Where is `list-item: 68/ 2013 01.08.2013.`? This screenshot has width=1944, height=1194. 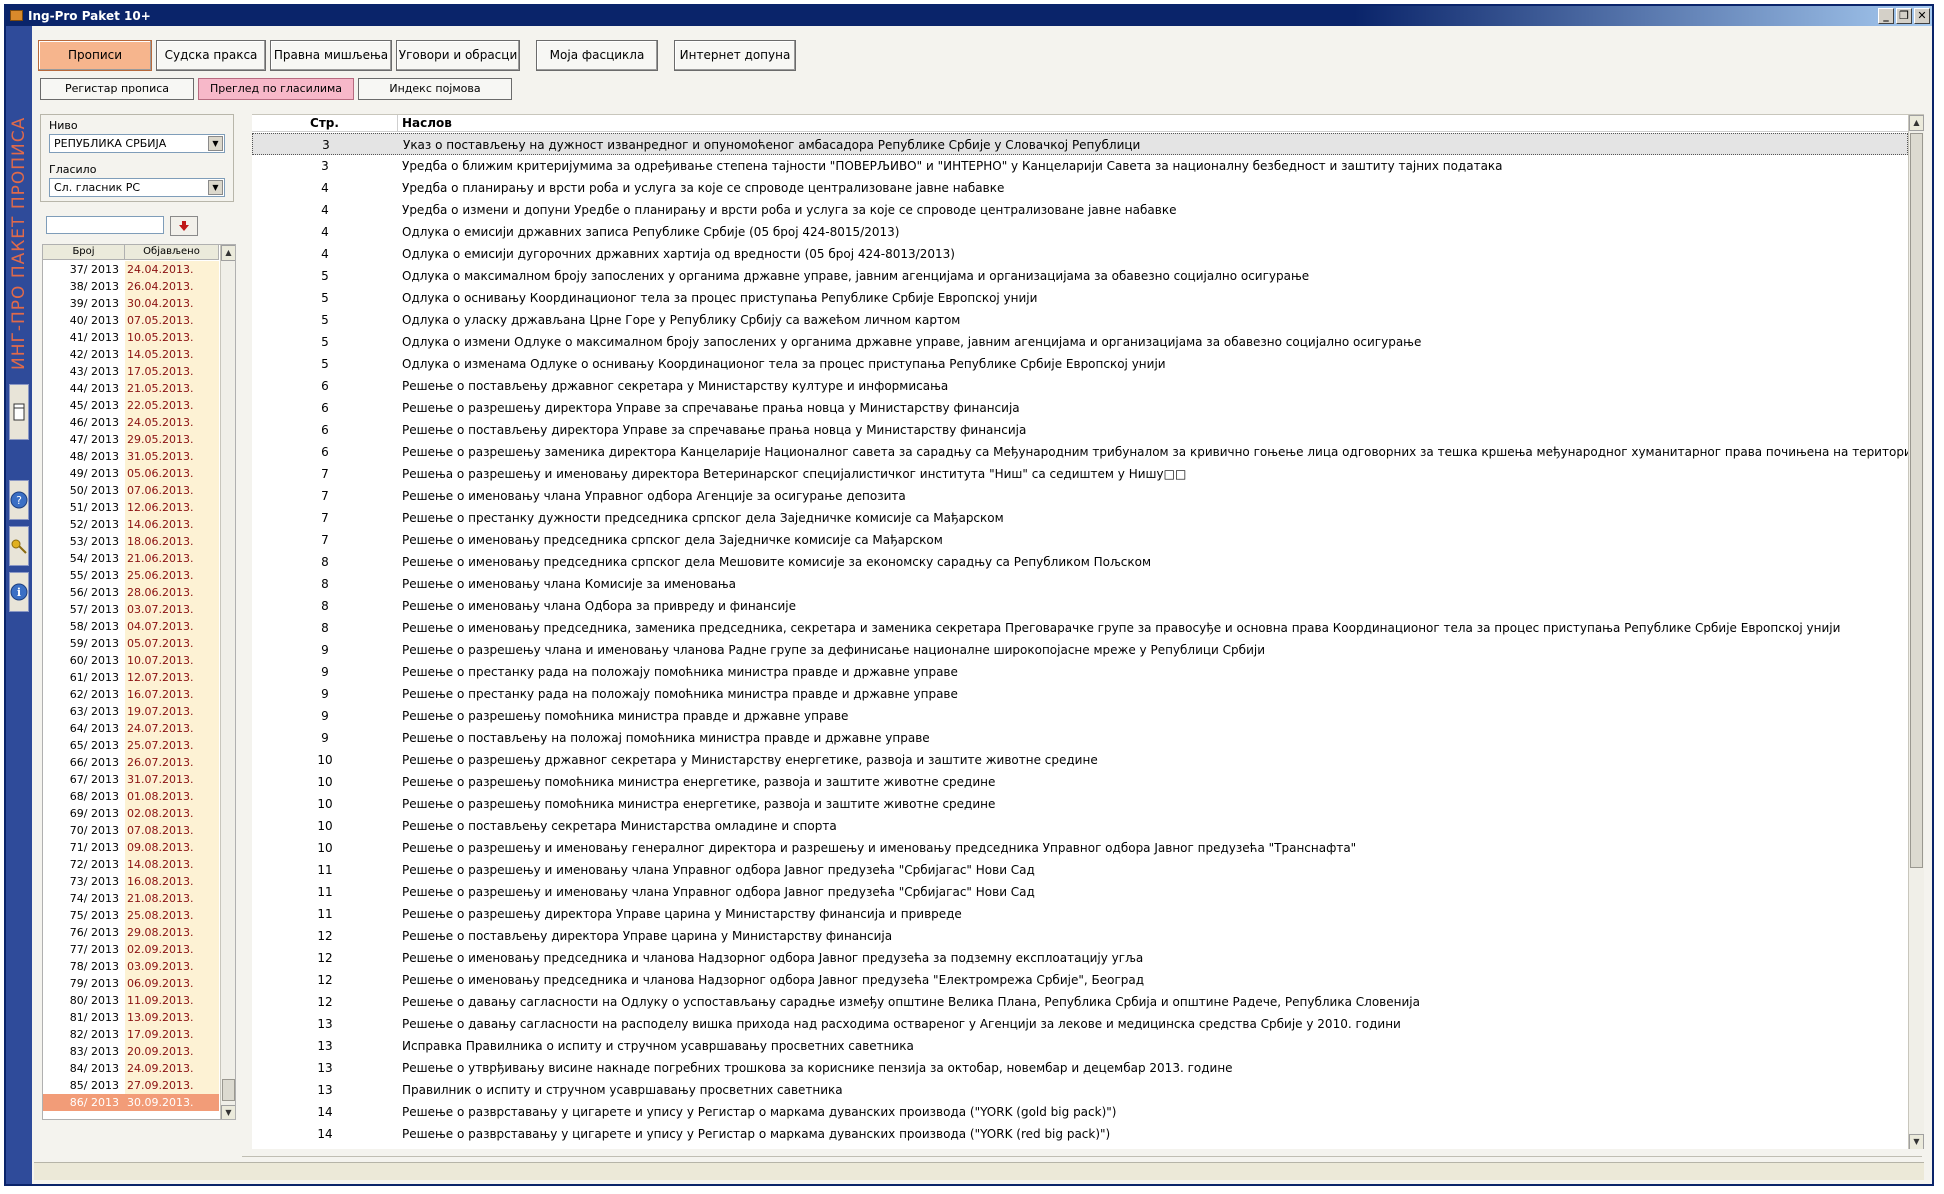 list-item: 68/ 2013 01.08.2013. is located at coordinates (131, 796).